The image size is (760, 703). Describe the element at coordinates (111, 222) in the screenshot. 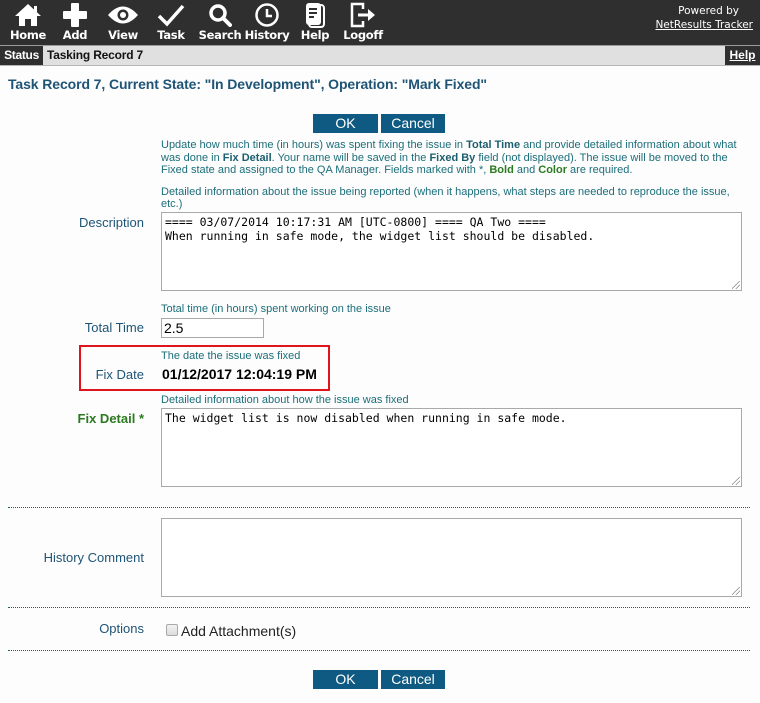

I see `description-label: Description` at that location.